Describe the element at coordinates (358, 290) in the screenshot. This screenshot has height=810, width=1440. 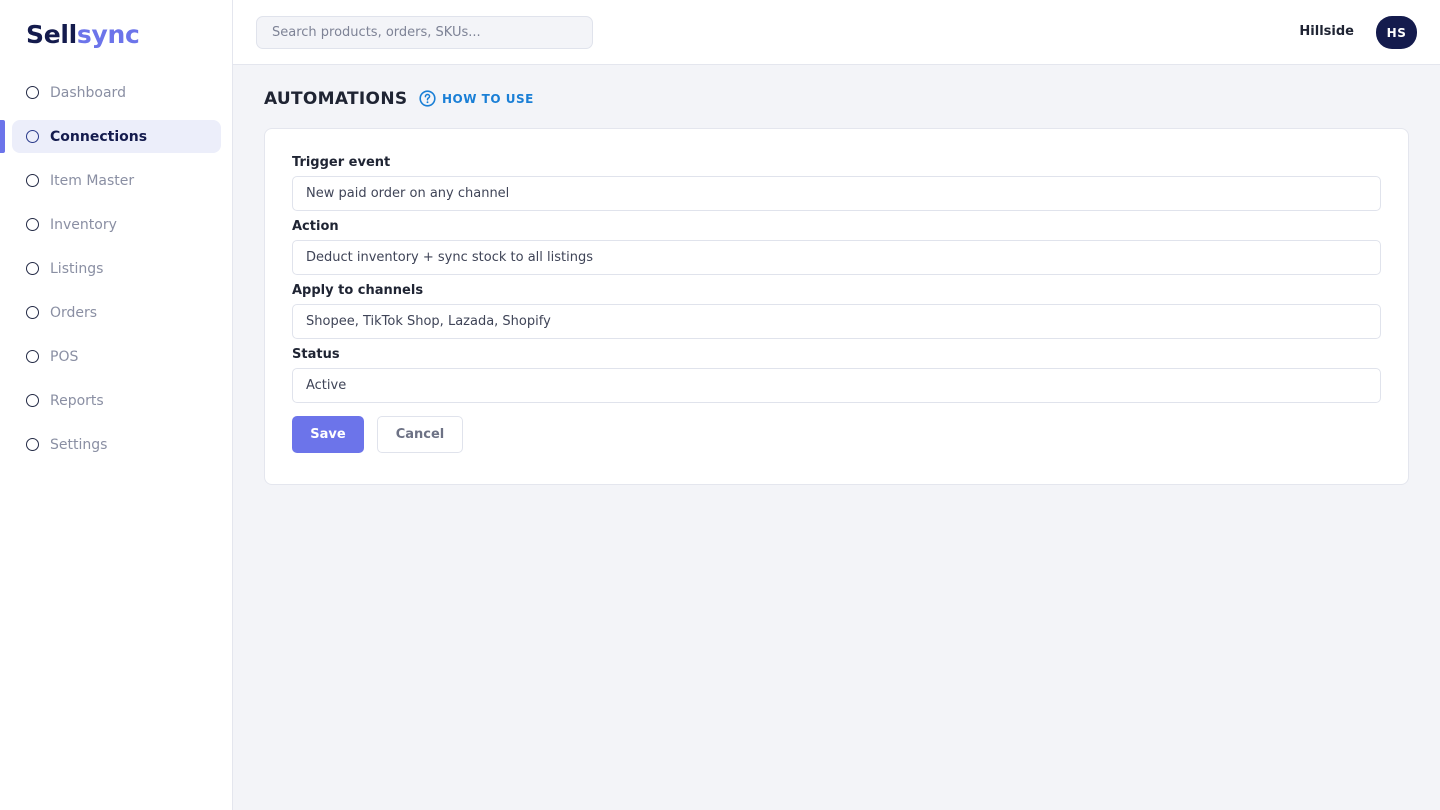
I see `apply-to-channels-label: Apply to channels` at that location.